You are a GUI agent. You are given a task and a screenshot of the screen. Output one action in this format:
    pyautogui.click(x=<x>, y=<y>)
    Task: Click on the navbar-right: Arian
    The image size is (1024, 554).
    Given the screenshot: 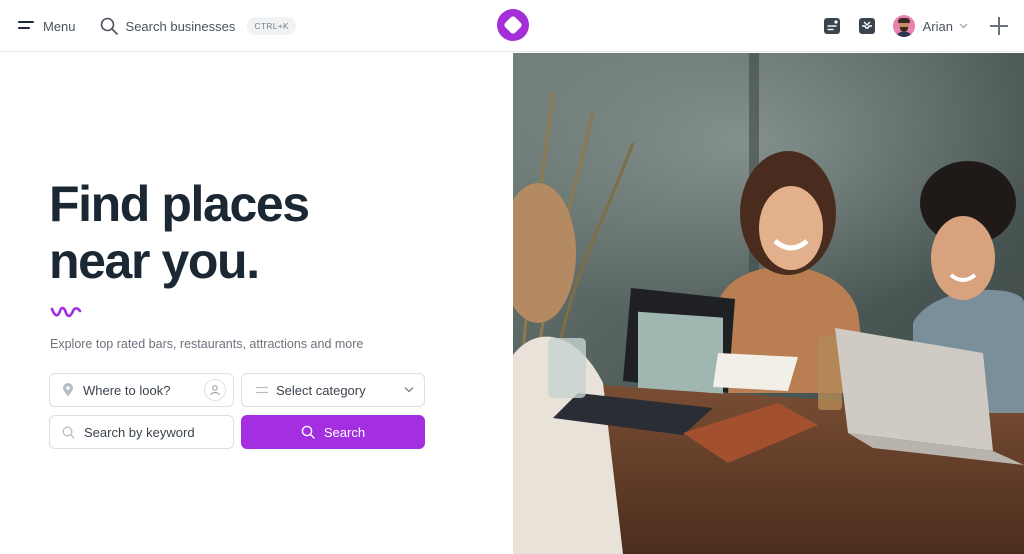 What is the action you would take?
    pyautogui.click(x=915, y=26)
    